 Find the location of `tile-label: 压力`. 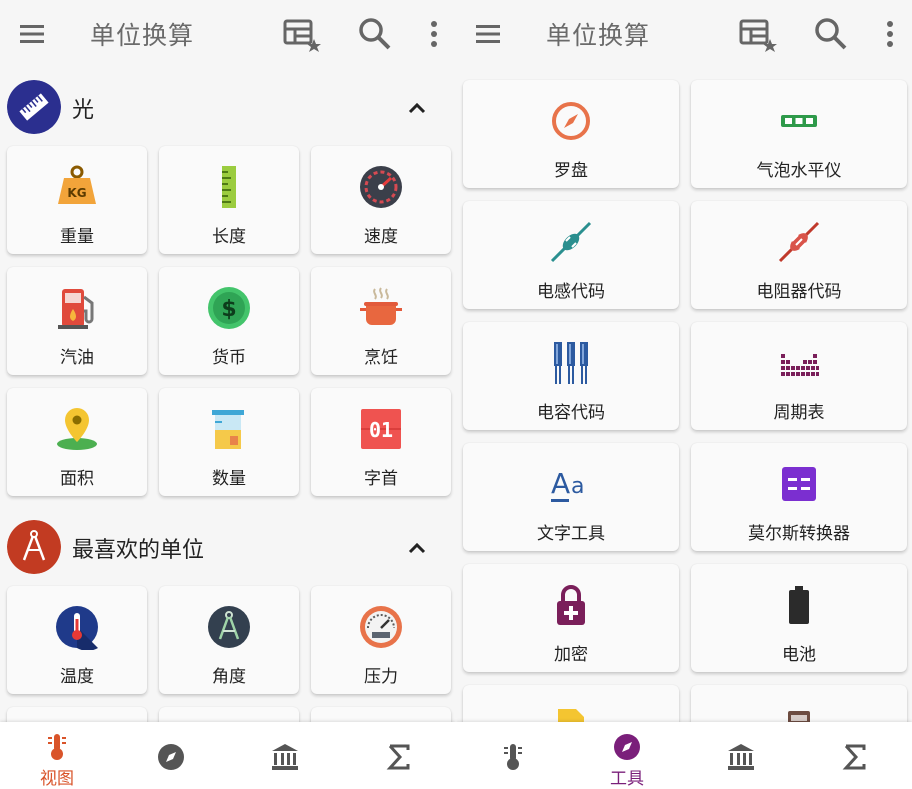

tile-label: 压力 is located at coordinates (381, 677).